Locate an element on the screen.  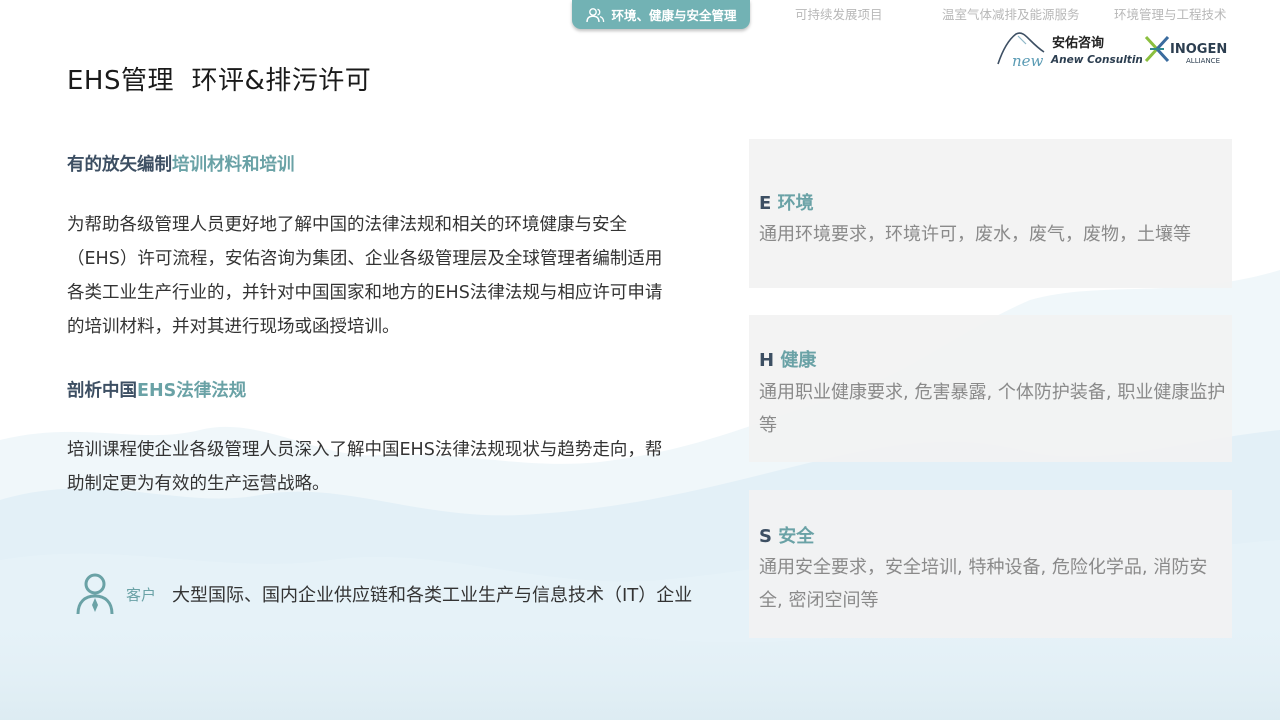
section2-heading: 剖析中国EHS法律法规 is located at coordinates (156, 389).